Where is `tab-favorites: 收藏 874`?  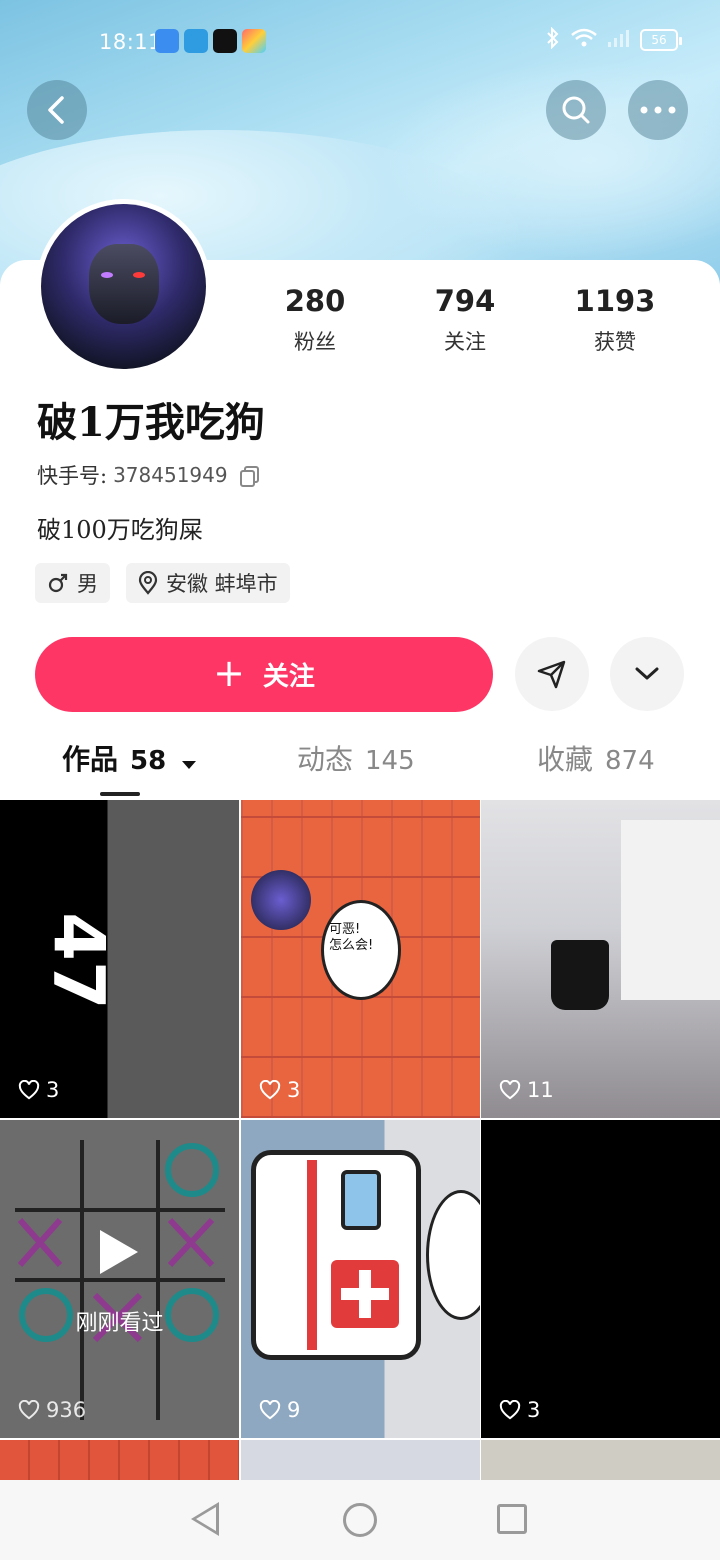
tab-favorites: 收藏 874 is located at coordinates (596, 758).